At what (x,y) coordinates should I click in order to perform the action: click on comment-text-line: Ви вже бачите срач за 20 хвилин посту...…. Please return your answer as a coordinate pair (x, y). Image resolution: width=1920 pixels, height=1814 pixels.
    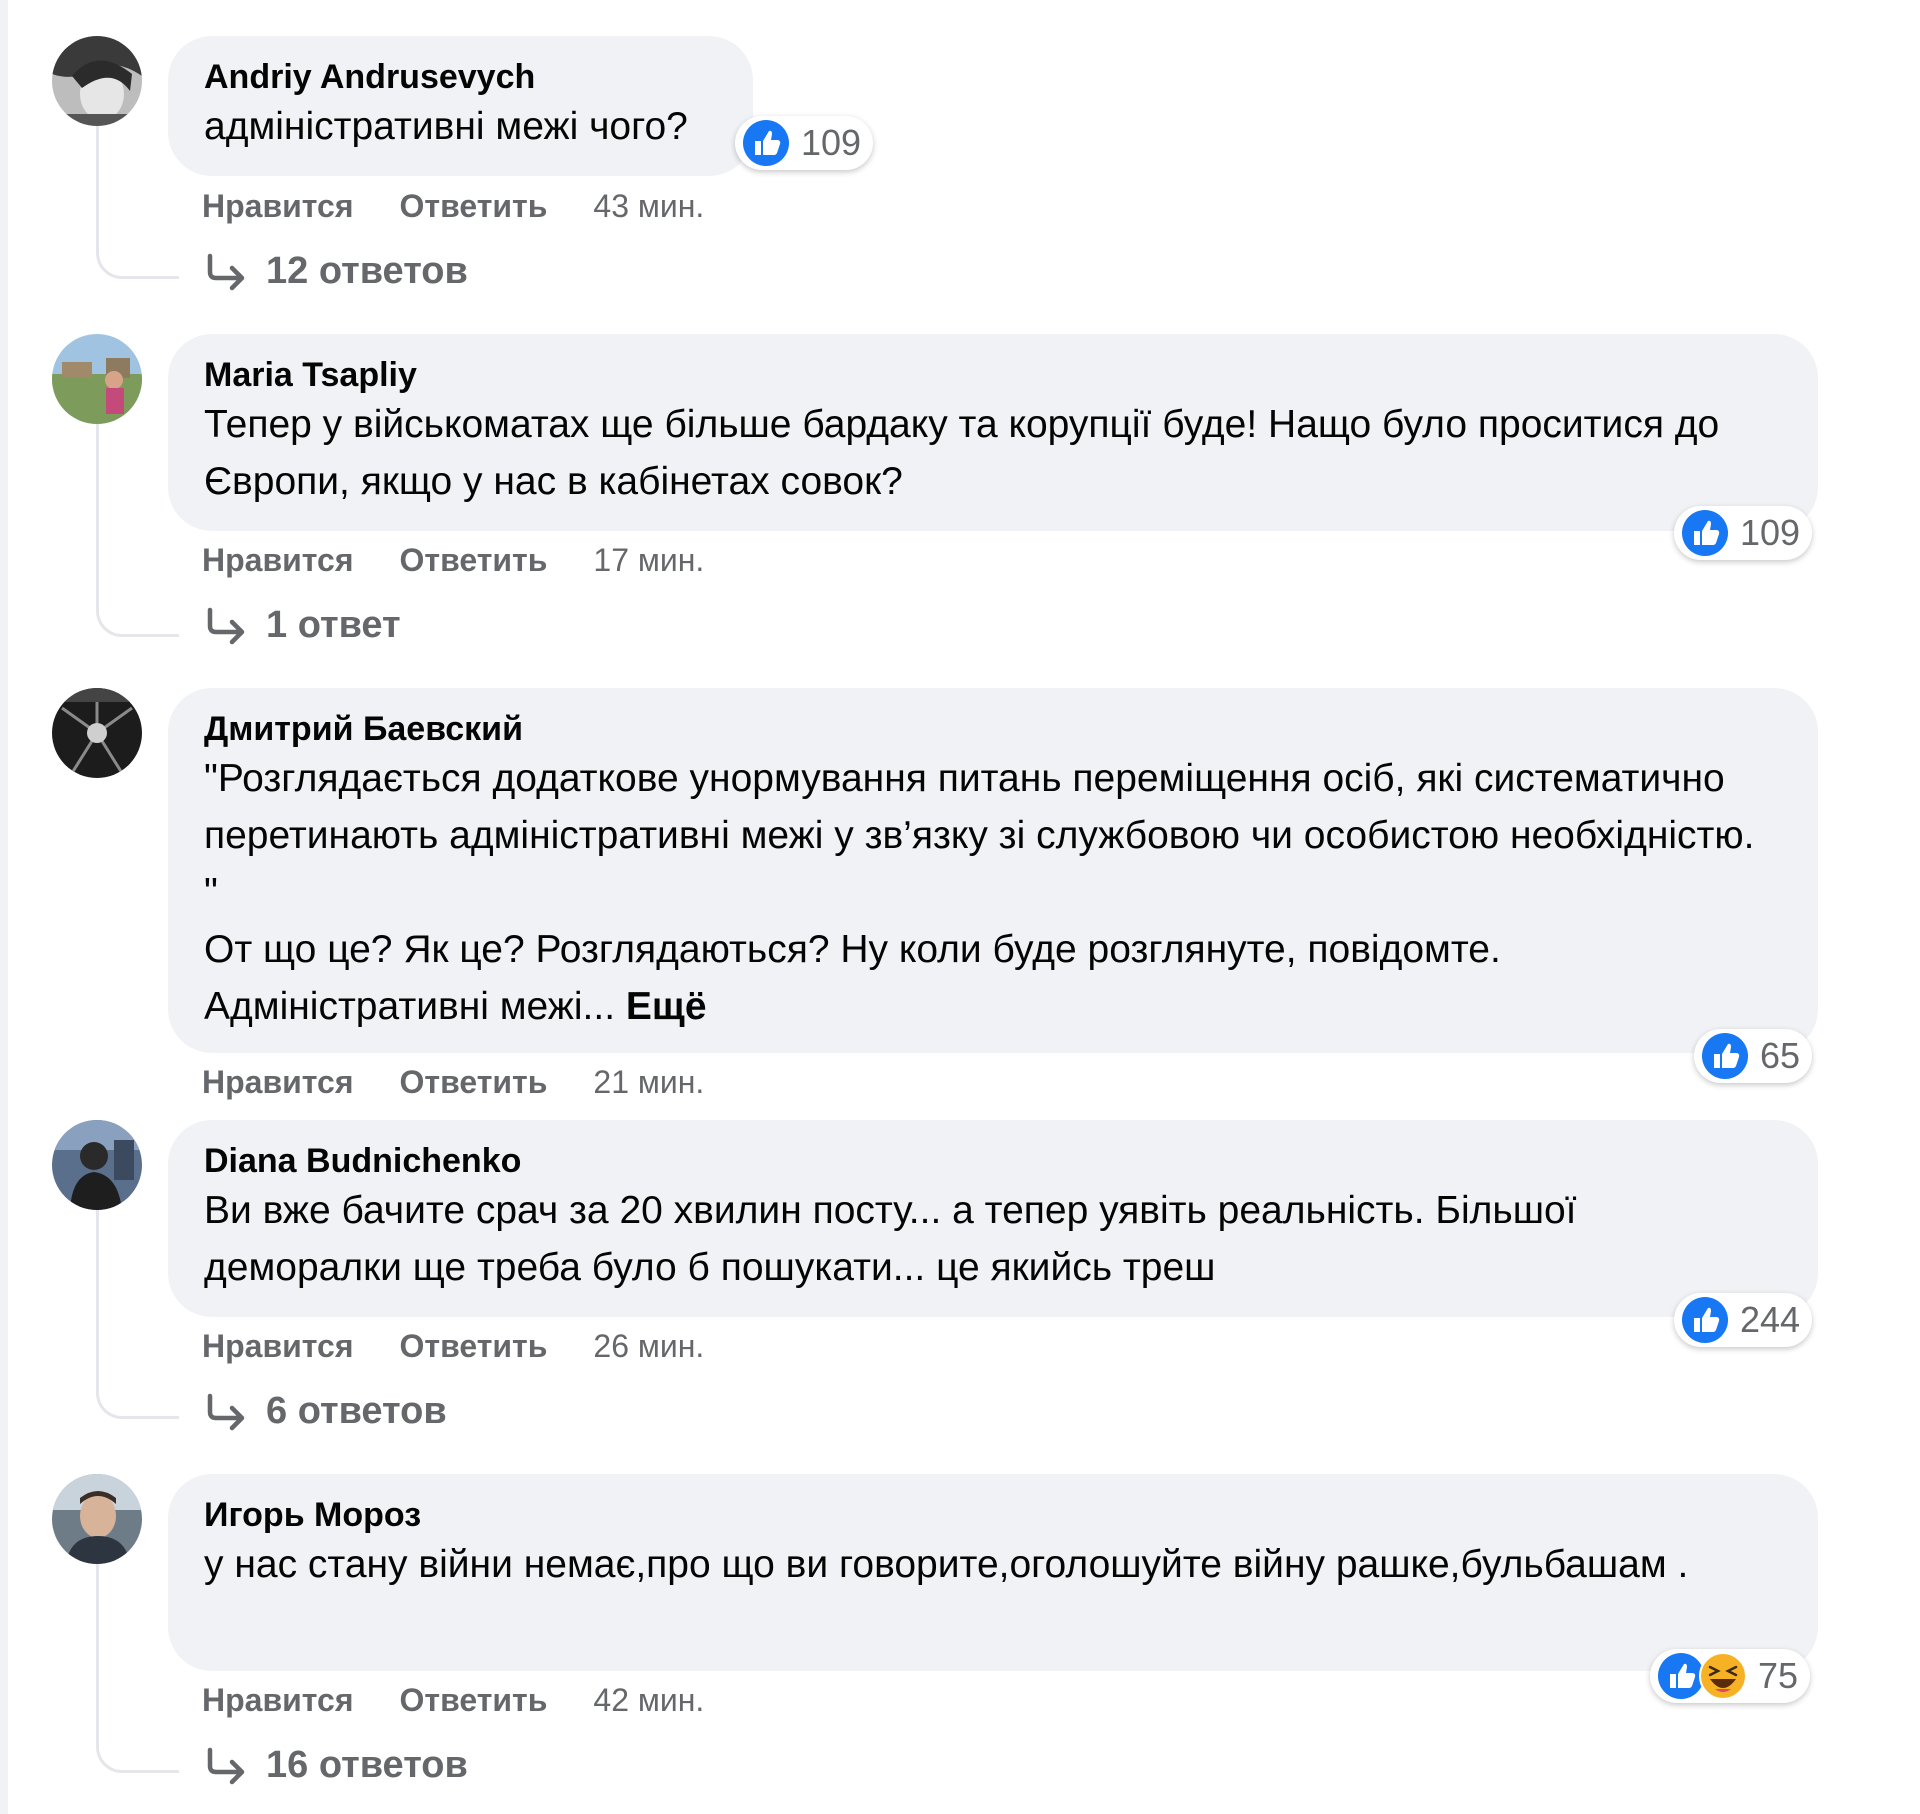
    Looking at the image, I should click on (890, 1239).